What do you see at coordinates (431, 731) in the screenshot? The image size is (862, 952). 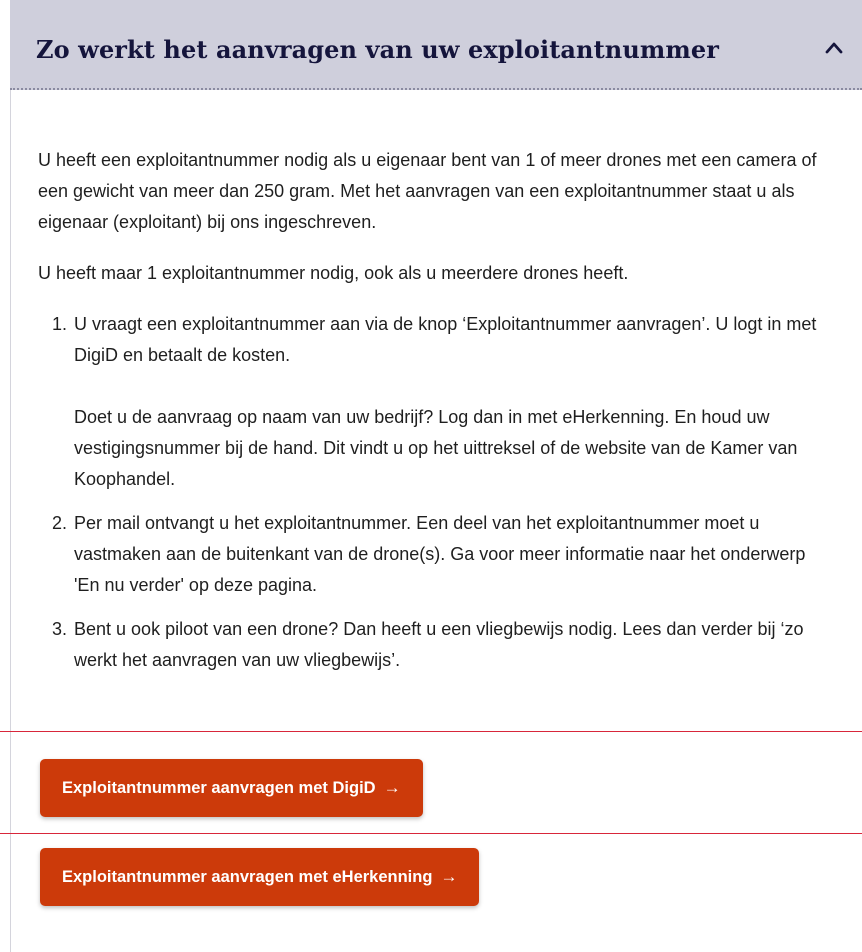 I see `divider-line-top` at bounding box center [431, 731].